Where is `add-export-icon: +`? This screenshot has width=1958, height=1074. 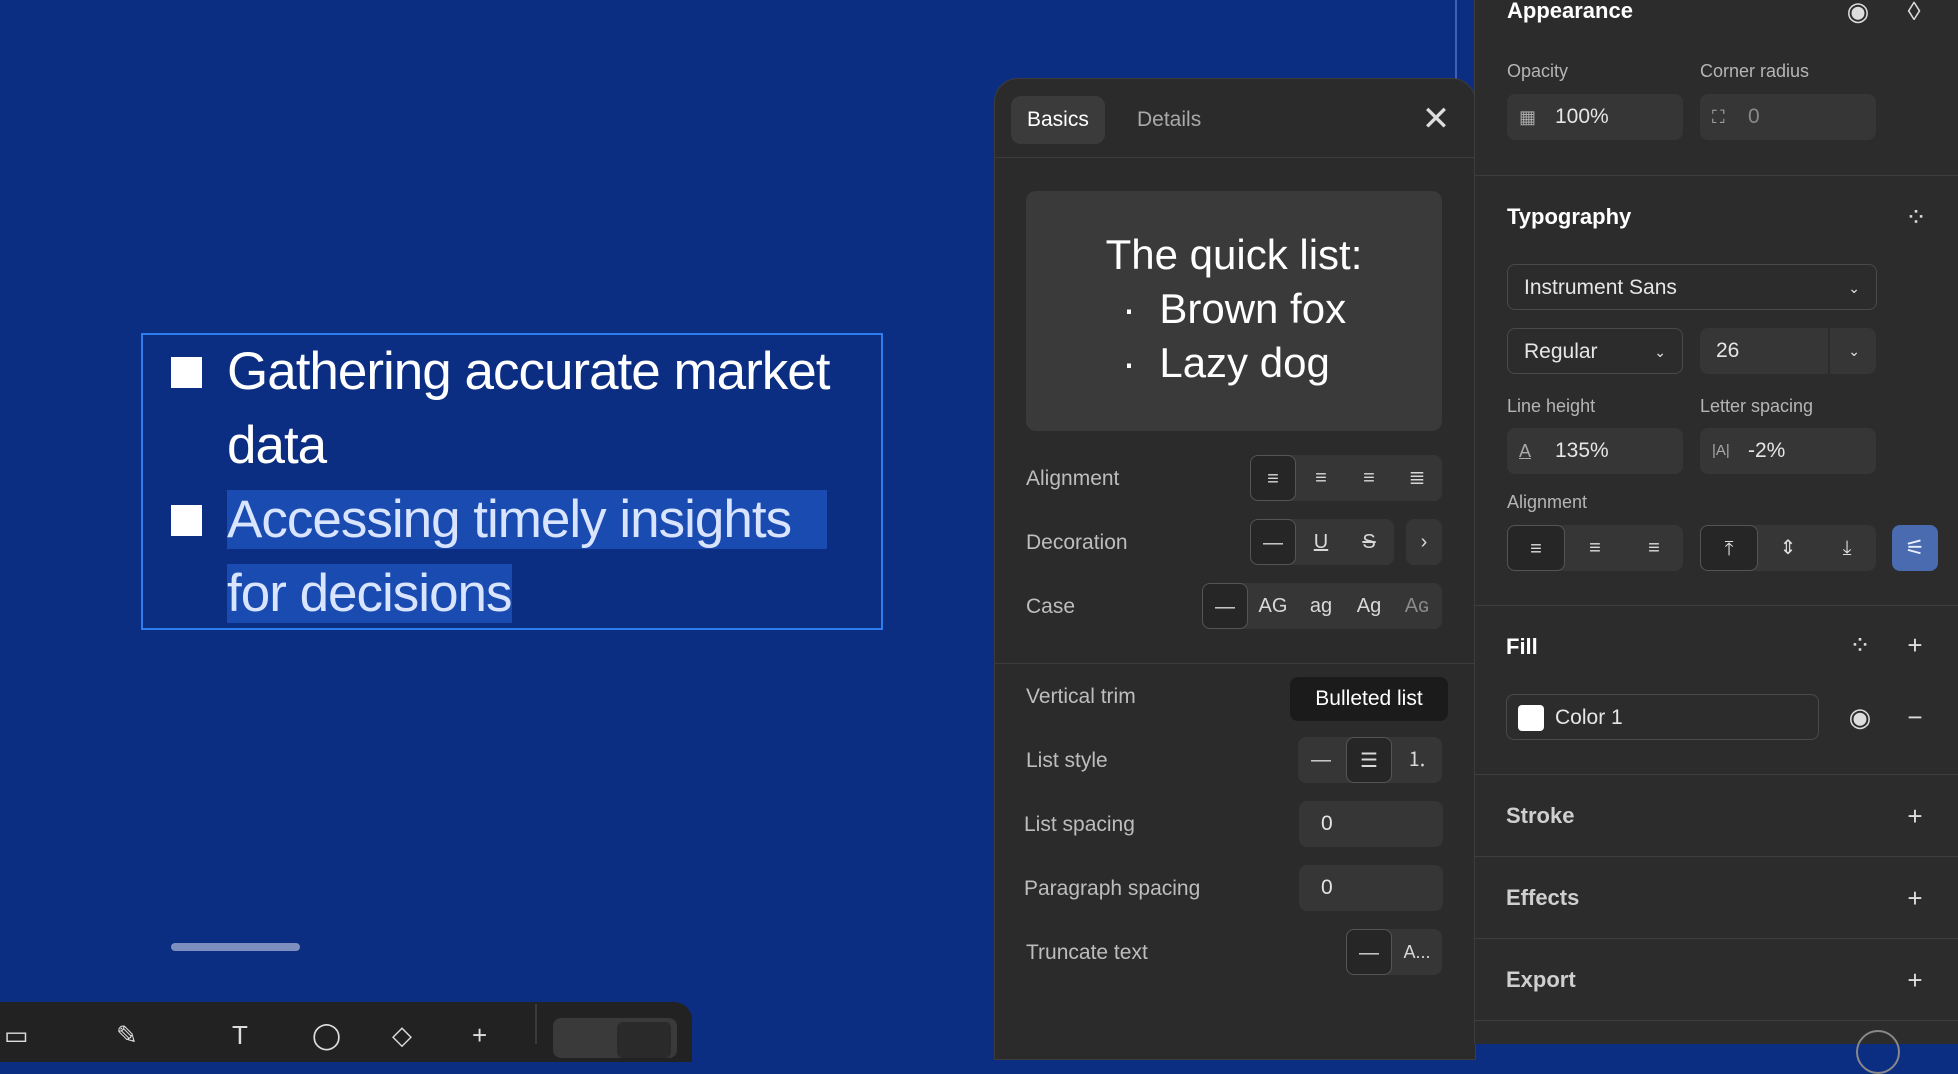 add-export-icon: + is located at coordinates (1915, 980).